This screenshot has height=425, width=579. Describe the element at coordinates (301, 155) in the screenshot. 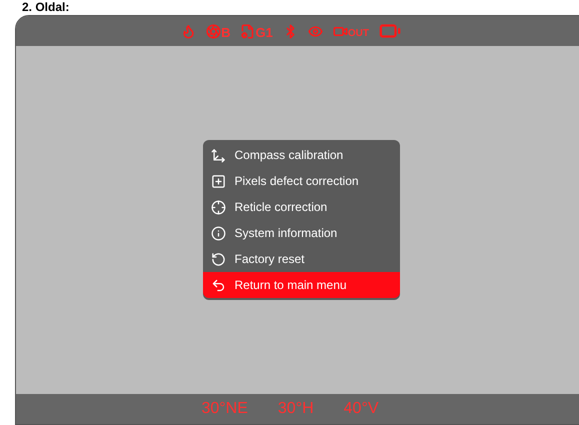

I see `menu-item: Compass calibration` at that location.